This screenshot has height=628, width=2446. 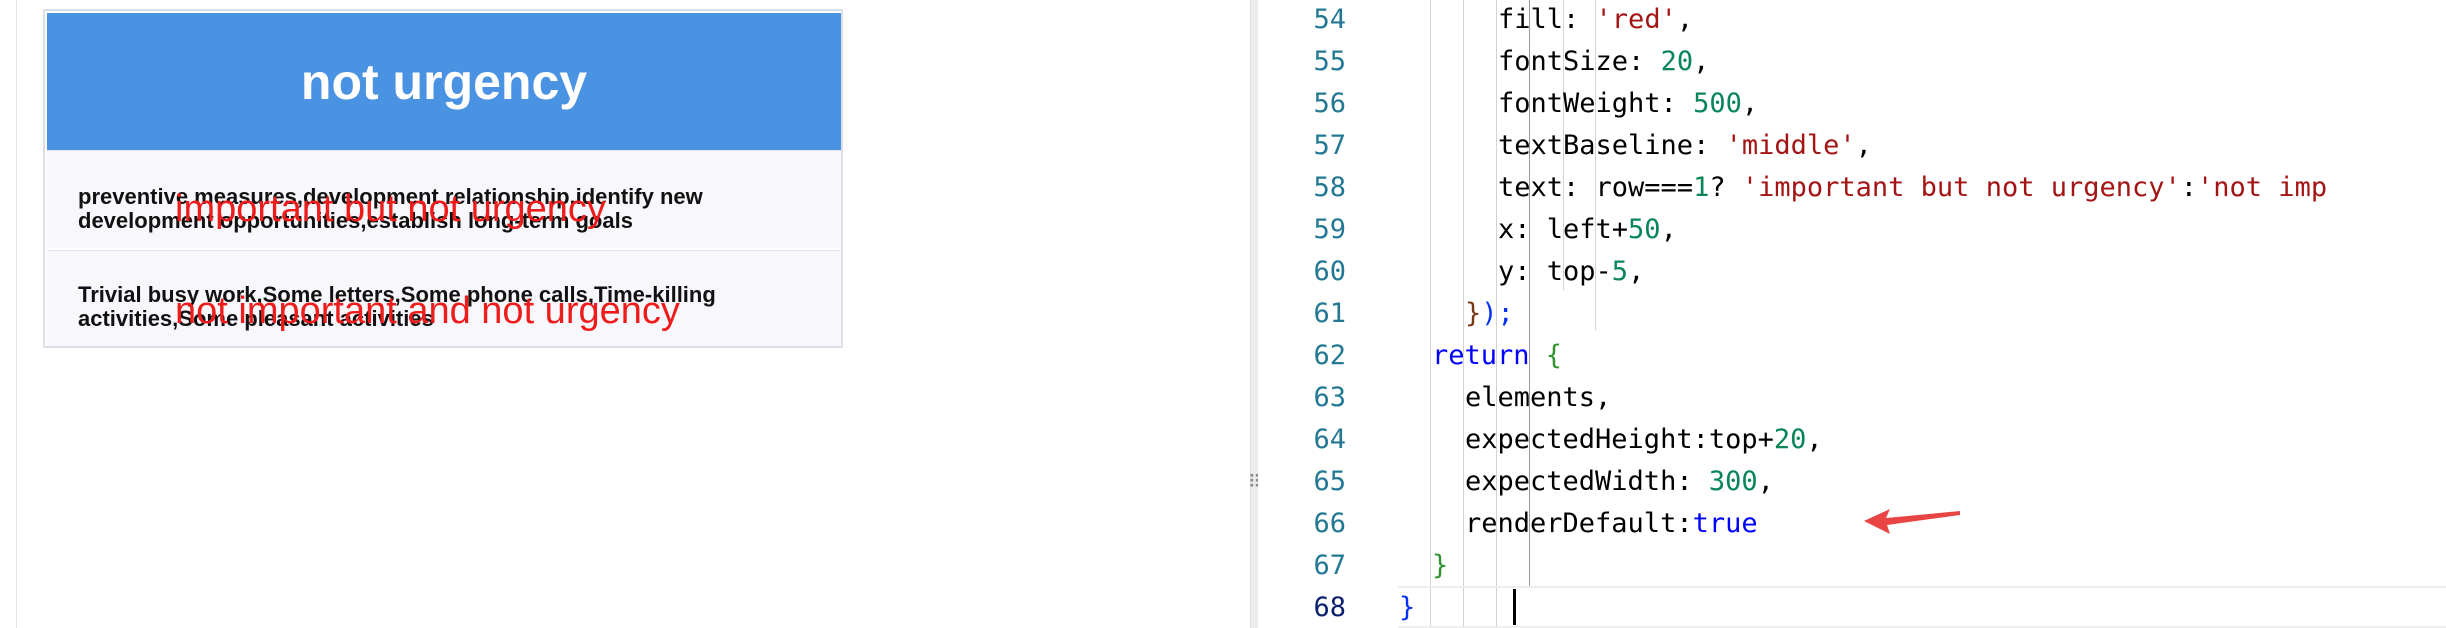 I want to click on code-token: 'red', so click(x=1636, y=19).